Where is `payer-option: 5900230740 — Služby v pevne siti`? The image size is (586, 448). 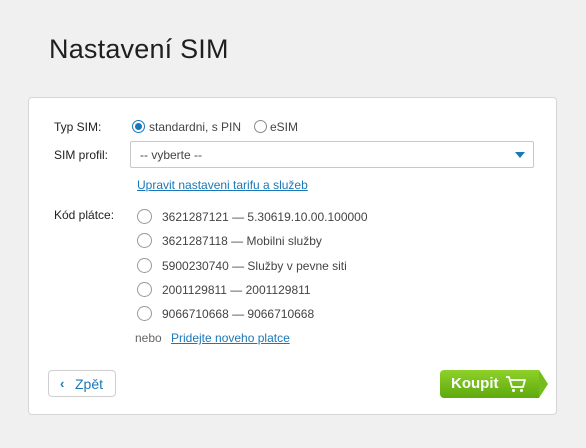 payer-option: 5900230740 — Služby v pevne siti is located at coordinates (254, 266).